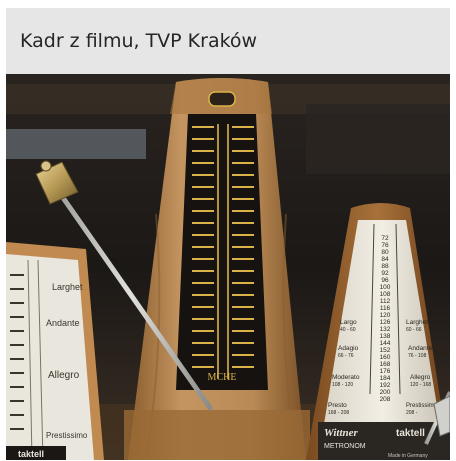  Describe the element at coordinates (348, 330) in the screenshot. I see `tempo-range: 40 - 60` at that location.